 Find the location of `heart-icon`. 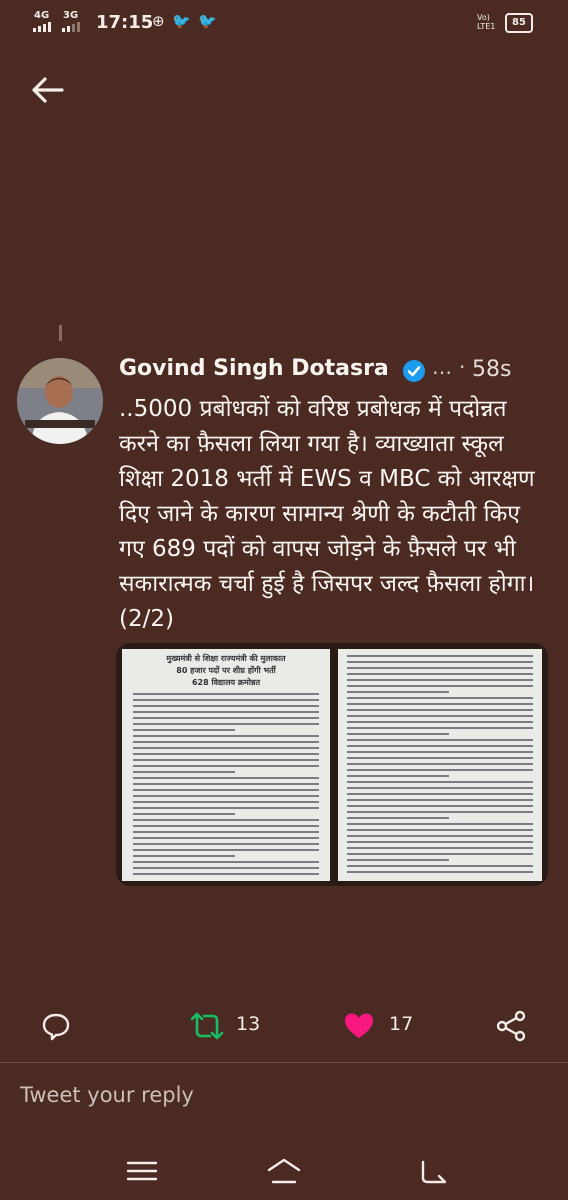

heart-icon is located at coordinates (359, 1025).